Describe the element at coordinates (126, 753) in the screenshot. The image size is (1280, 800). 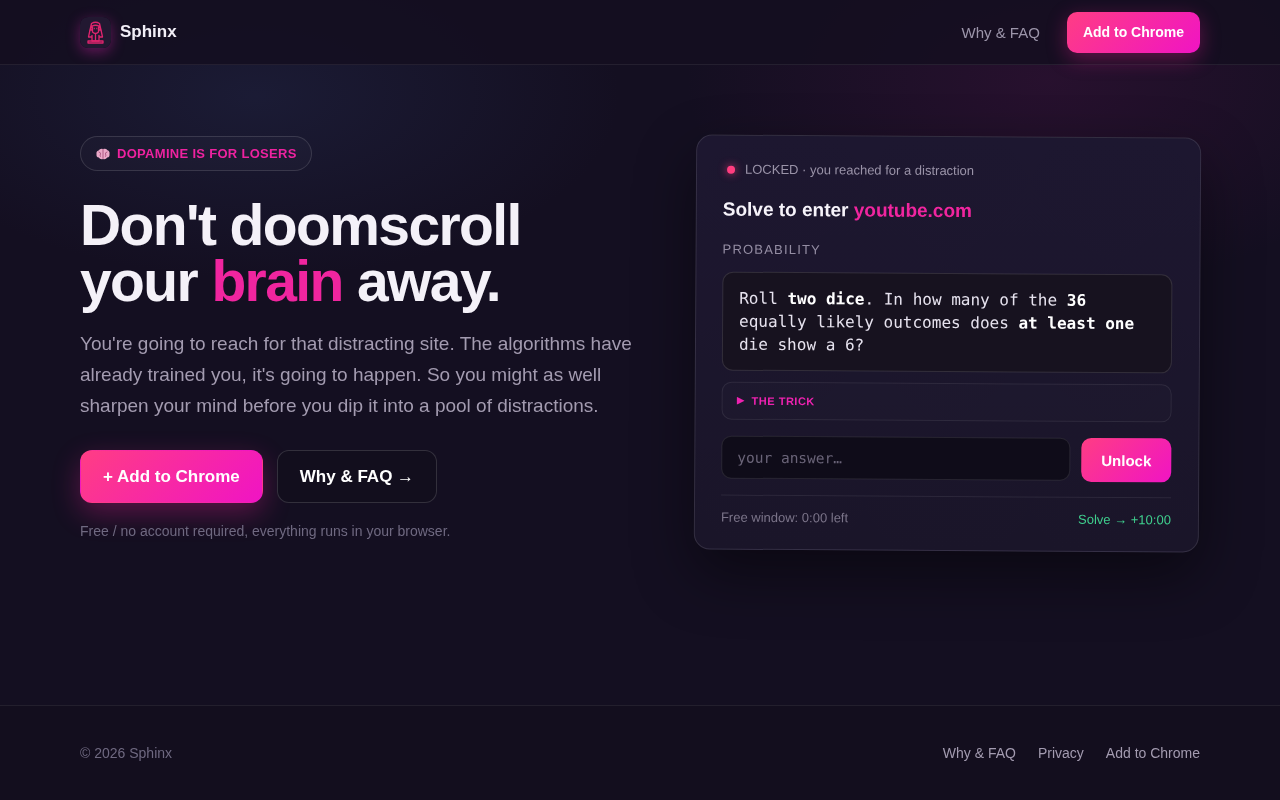
I see `copyright-text: © 2026 Sphinx` at that location.